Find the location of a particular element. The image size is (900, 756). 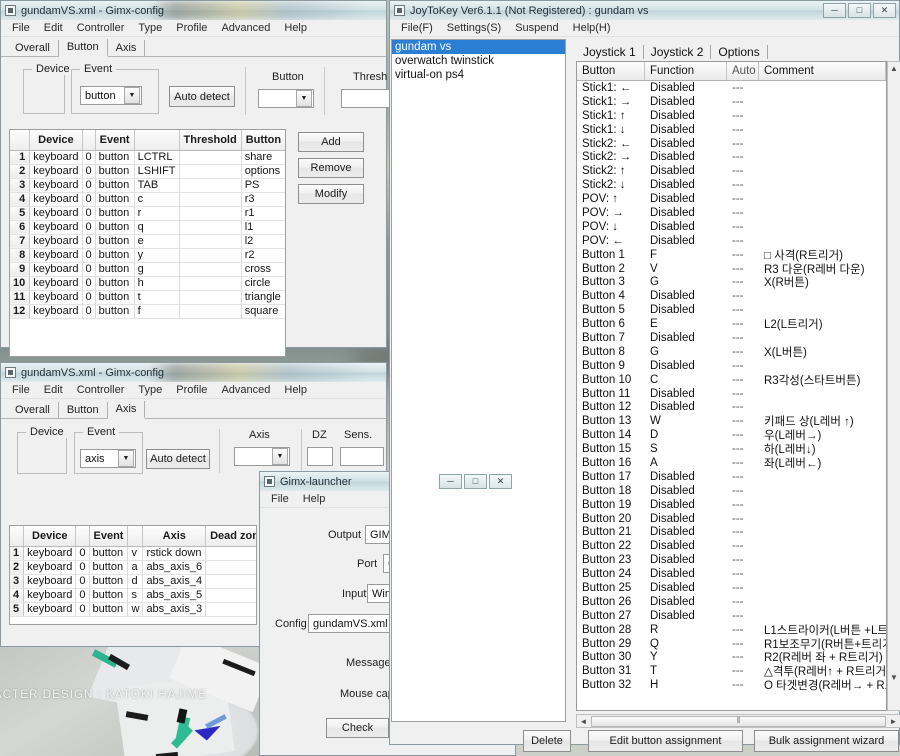

table-row: 6 keyboard 0 button q l1 is located at coordinates (147, 227).